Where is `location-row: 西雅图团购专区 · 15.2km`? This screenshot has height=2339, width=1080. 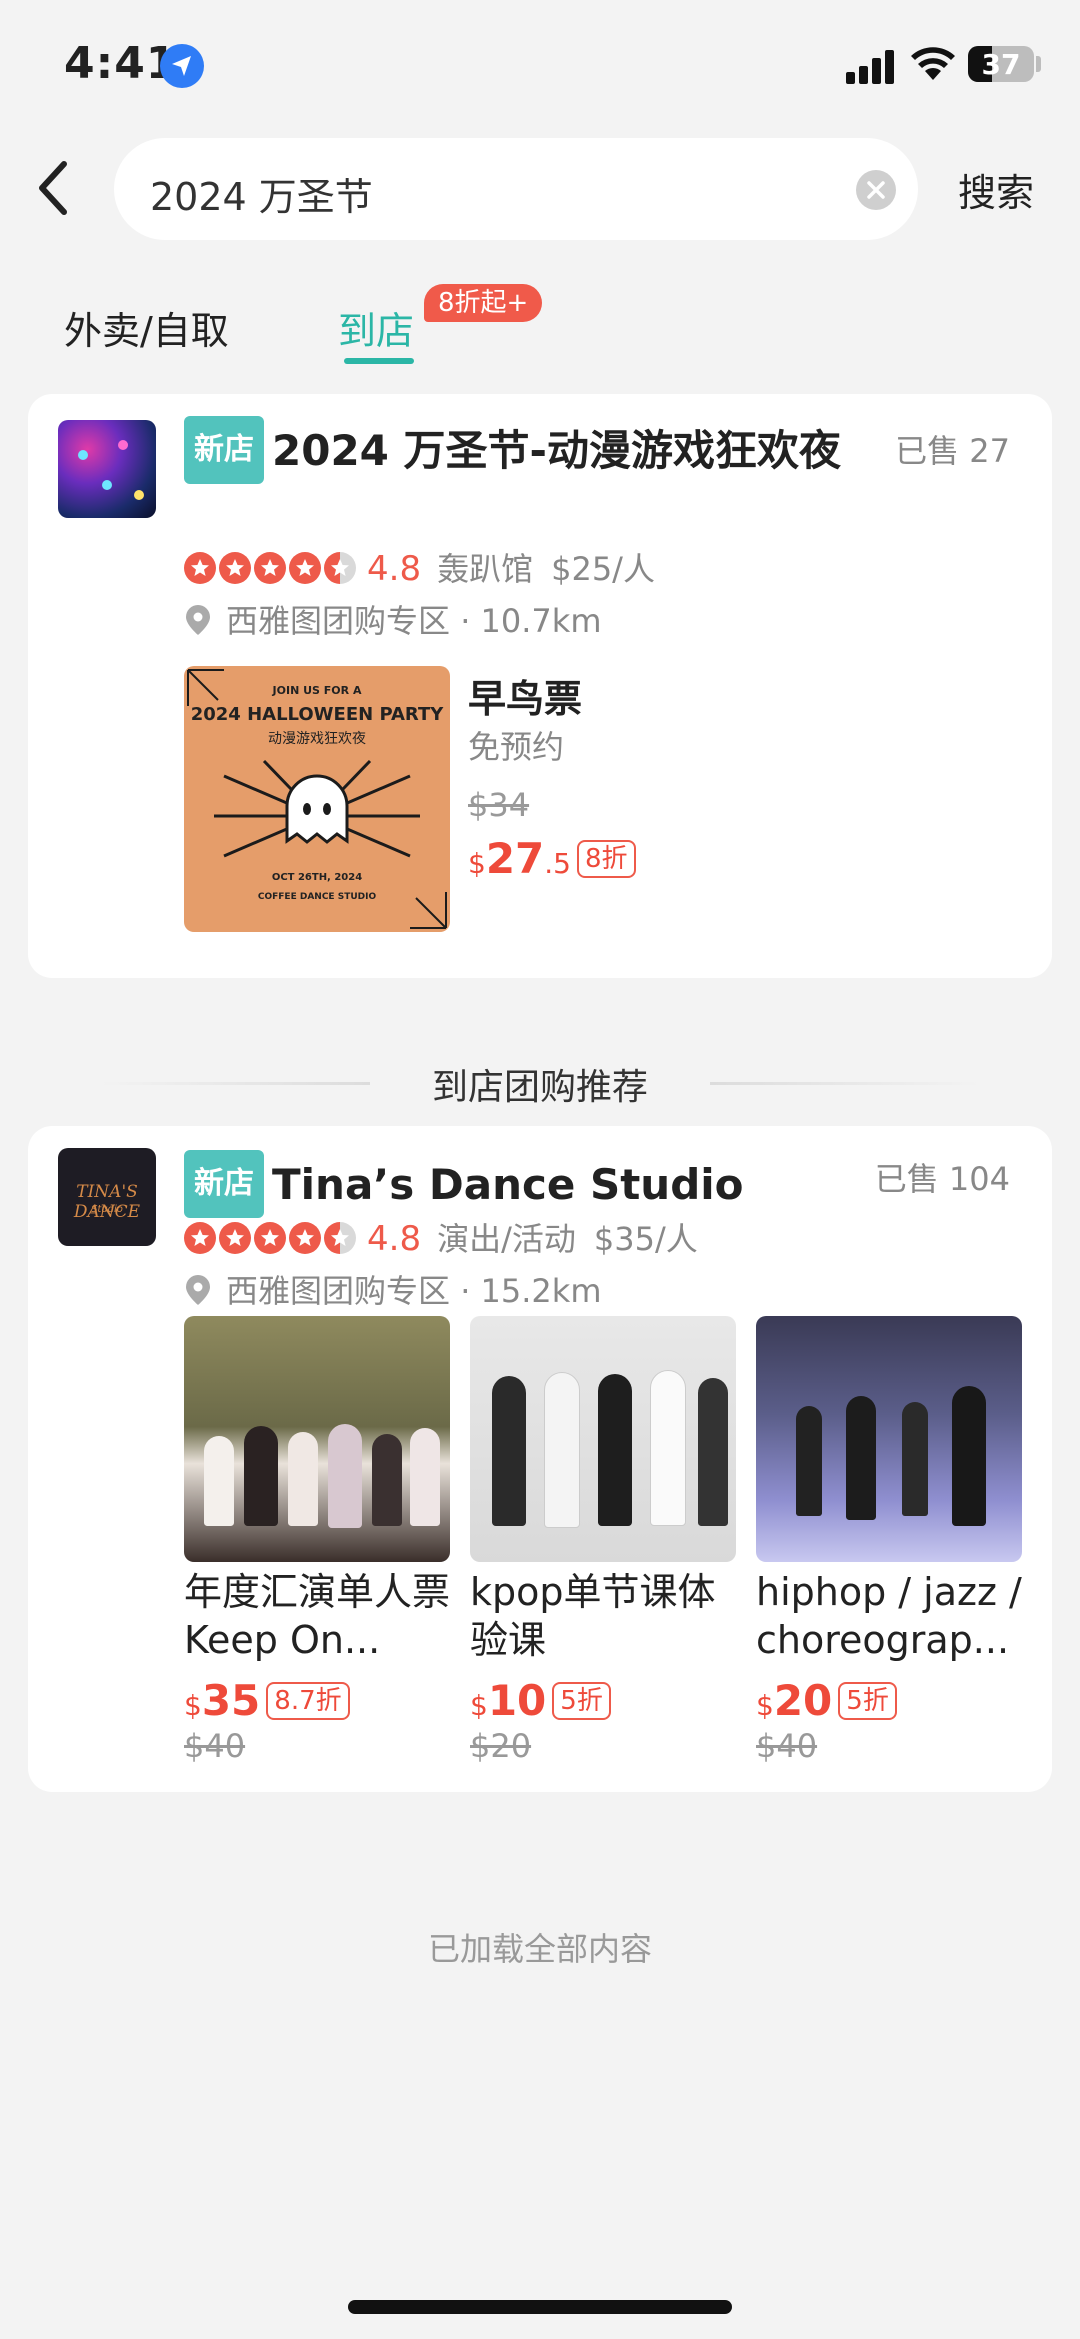 location-row: 西雅图团购专区 · 15.2km is located at coordinates (392, 1289).